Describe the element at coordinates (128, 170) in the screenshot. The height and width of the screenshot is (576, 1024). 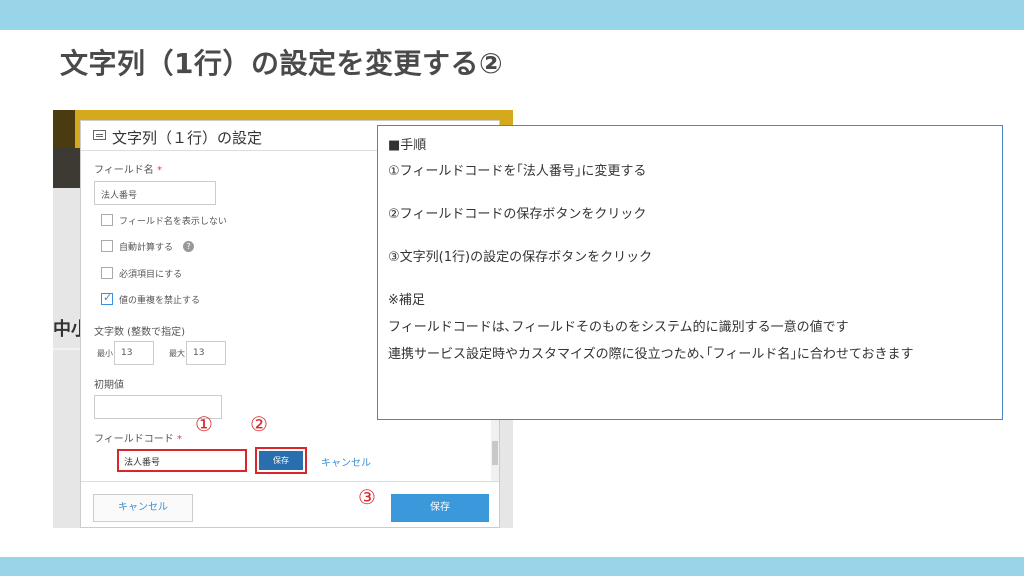
I see `field-name-label: フィールド名 *` at that location.